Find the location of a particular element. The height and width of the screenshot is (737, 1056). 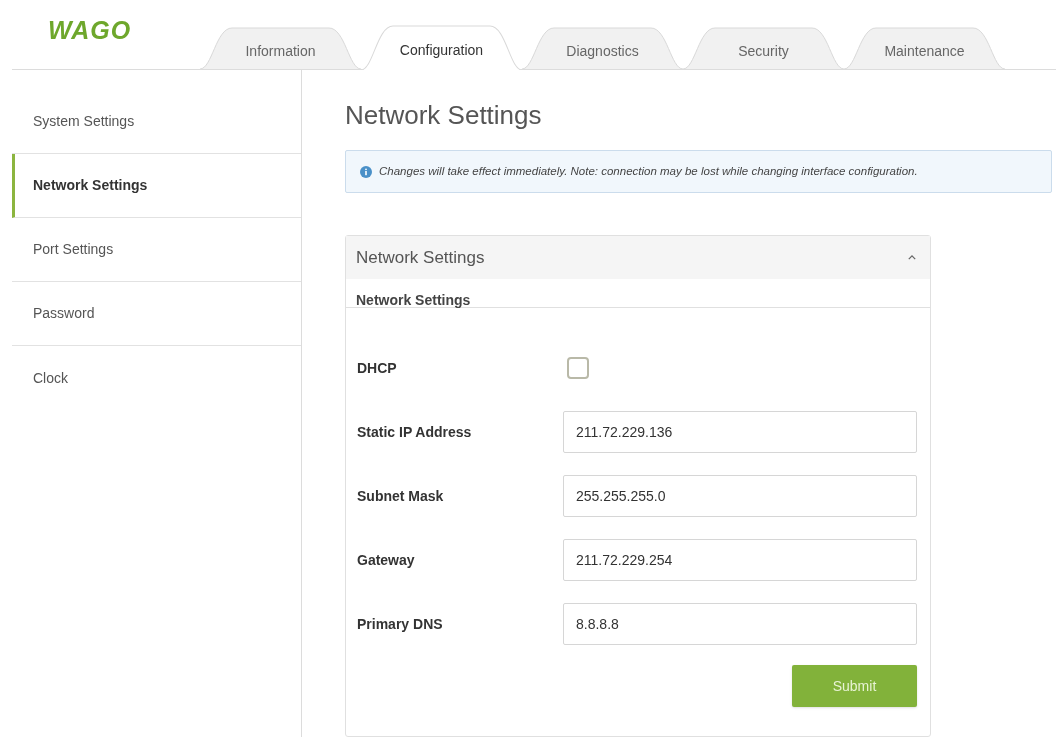

input-field: 211.72.229.136 is located at coordinates (740, 432).